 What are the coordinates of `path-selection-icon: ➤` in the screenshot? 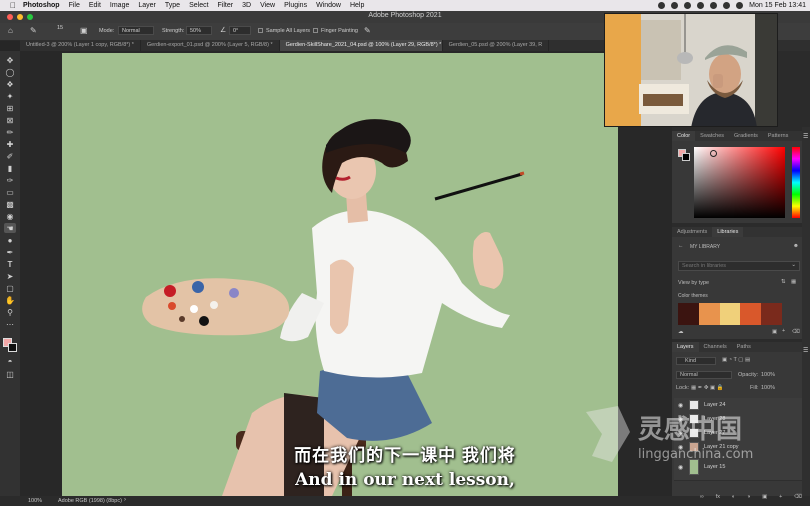 It's located at (10, 276).